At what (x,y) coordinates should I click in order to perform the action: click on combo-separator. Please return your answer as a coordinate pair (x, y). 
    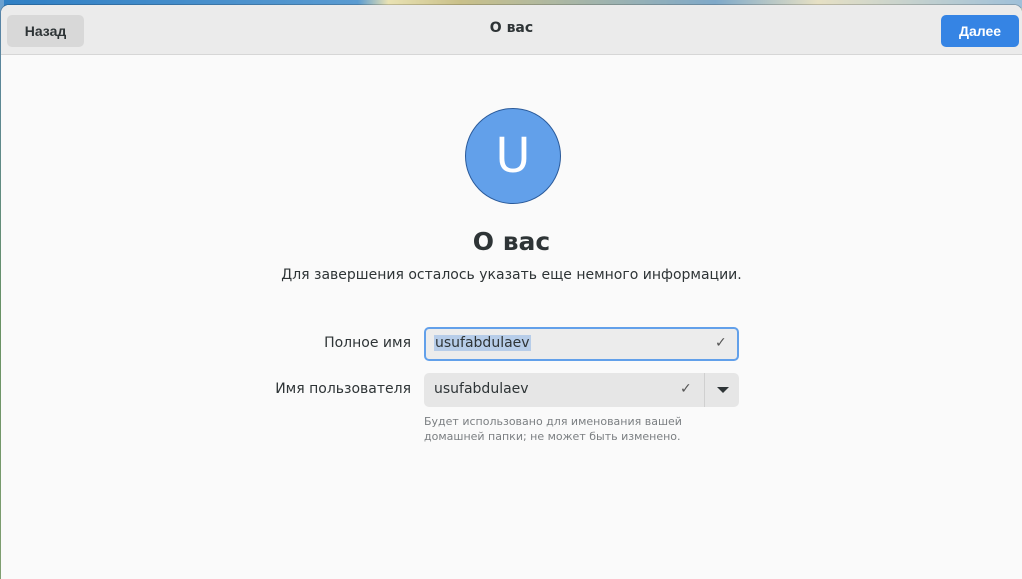
    Looking at the image, I should click on (704, 390).